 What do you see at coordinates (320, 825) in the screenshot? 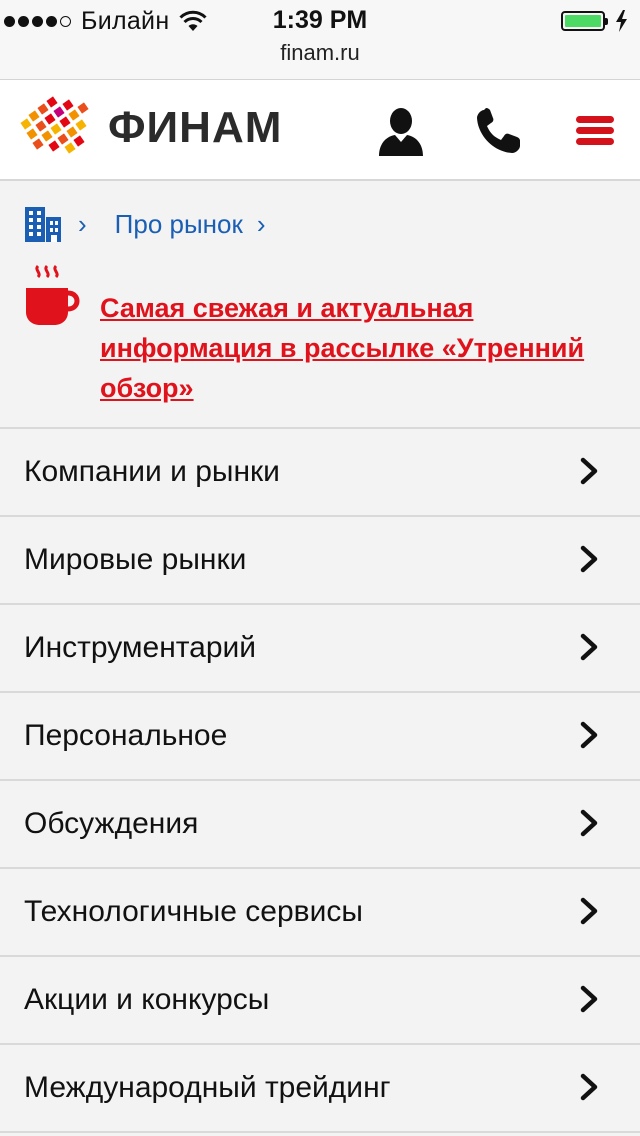
I see `menu-item-discussions: Обсуждения` at bounding box center [320, 825].